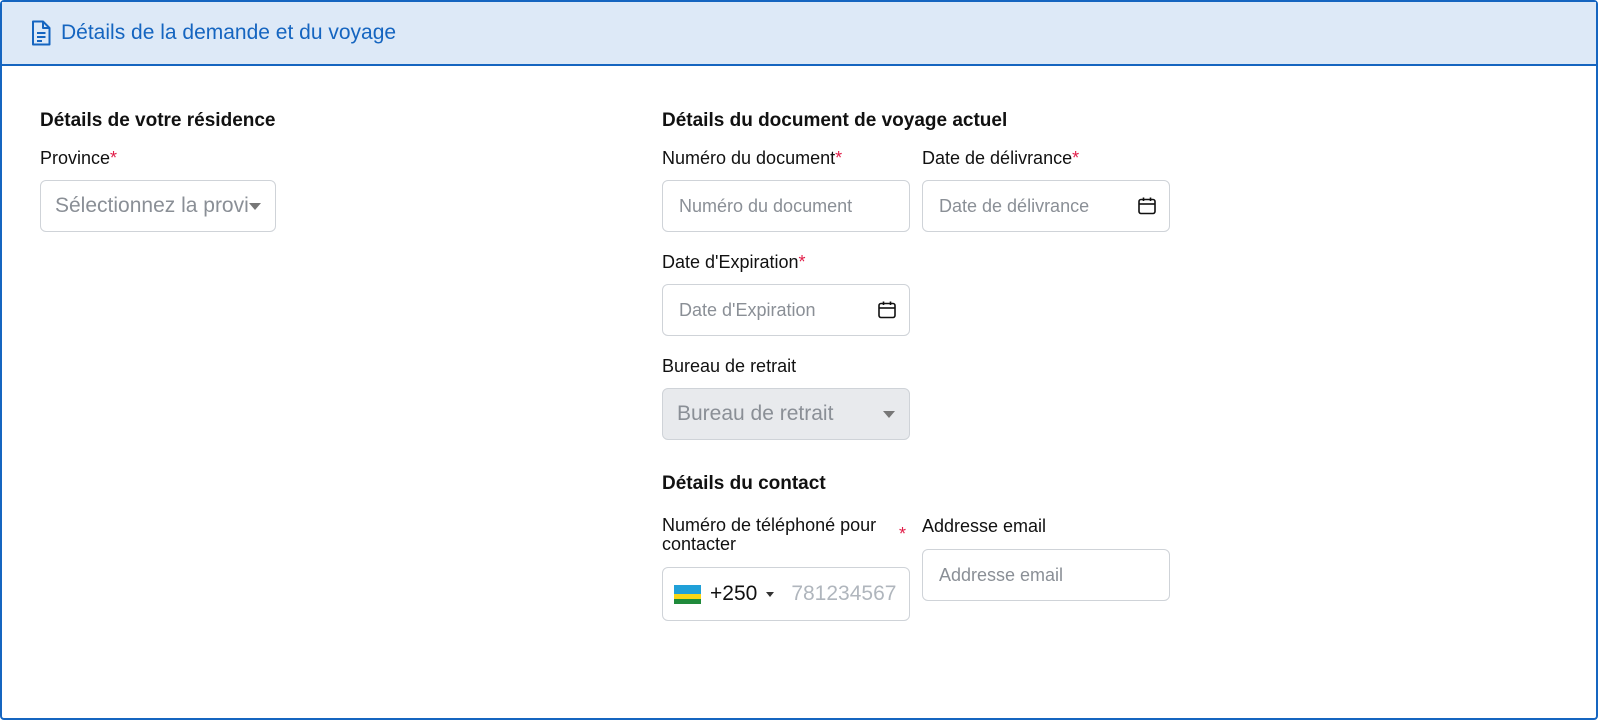 The height and width of the screenshot is (720, 1600). What do you see at coordinates (229, 32) in the screenshot?
I see `card-title: Détails de la demande et du voyage` at bounding box center [229, 32].